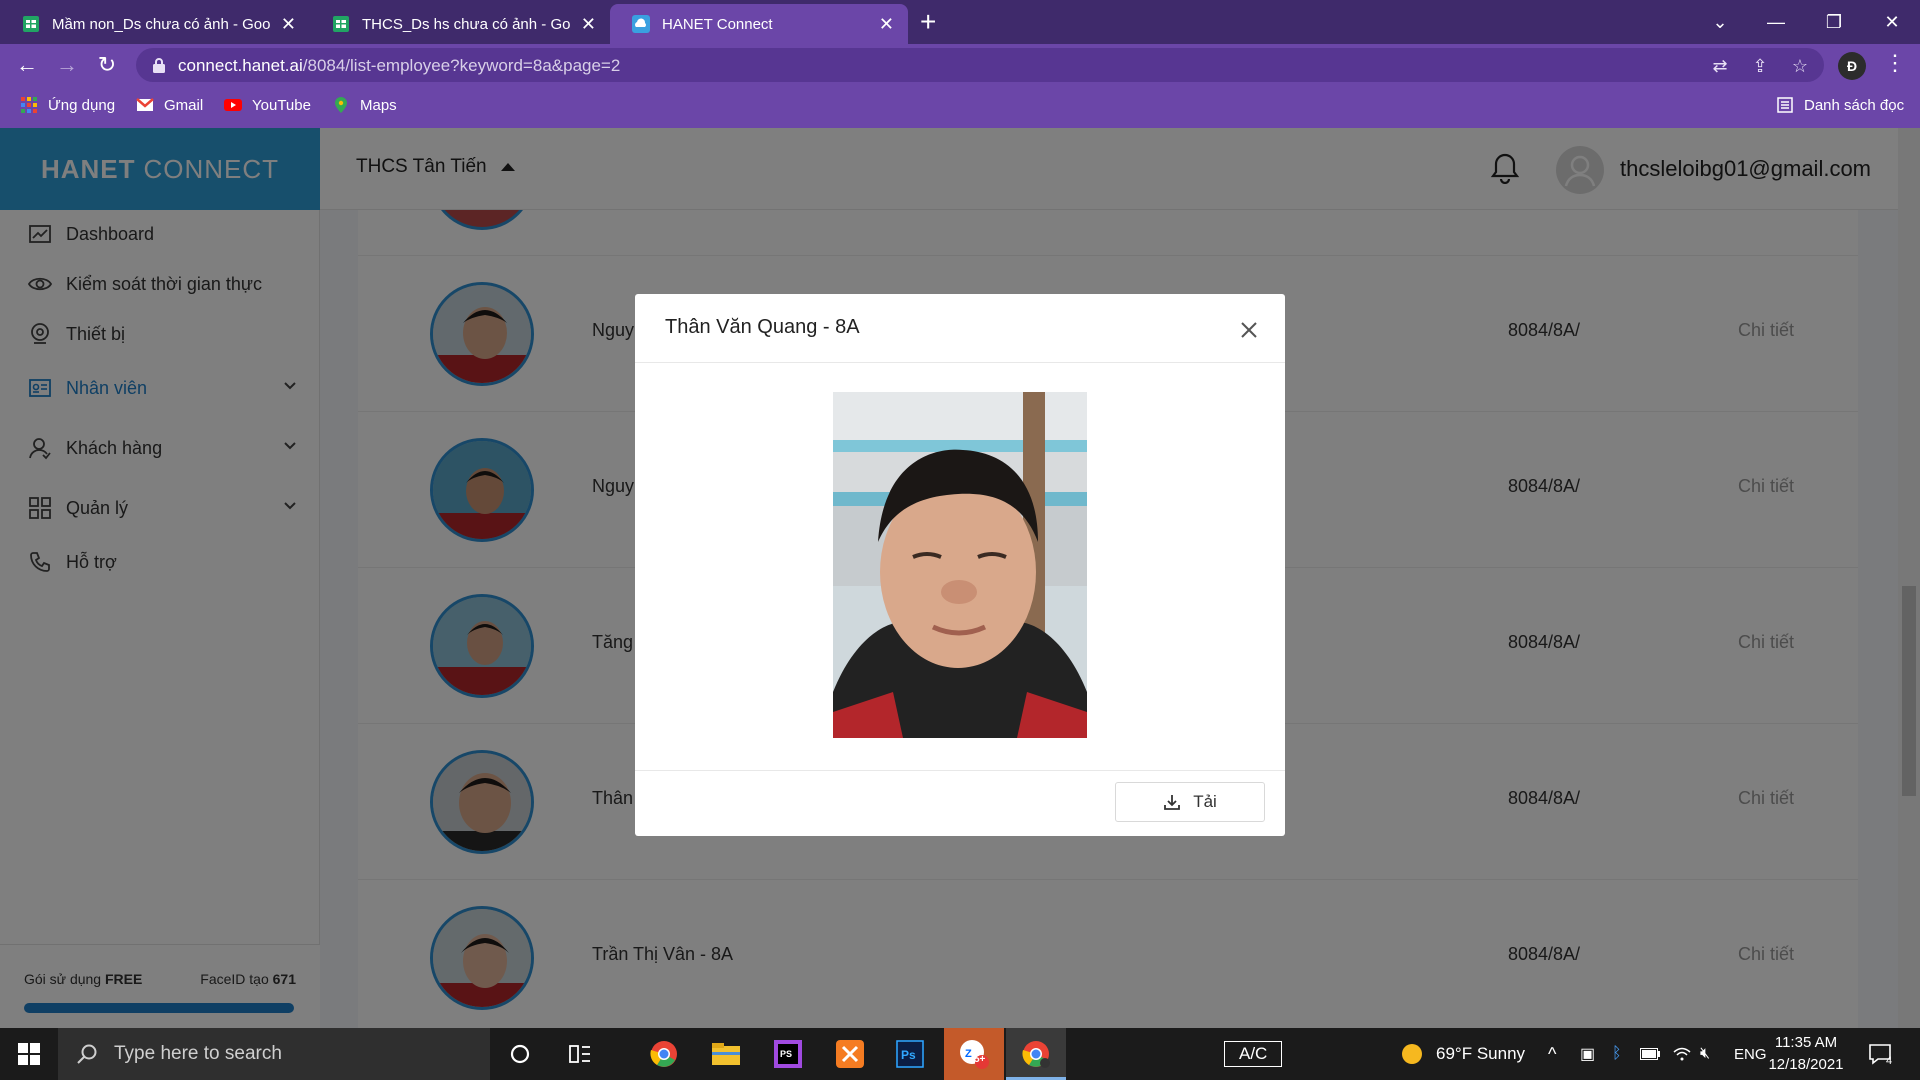 Image resolution: width=1920 pixels, height=1080 pixels. What do you see at coordinates (1889, 1061) in the screenshot?
I see `notification-count: 4` at bounding box center [1889, 1061].